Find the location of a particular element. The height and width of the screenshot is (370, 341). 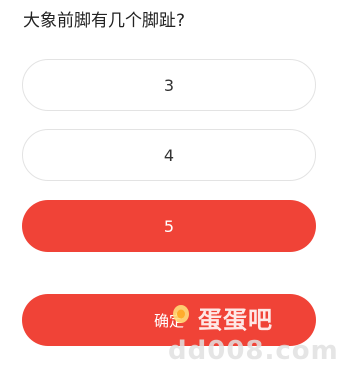

answer-option-4: 4 is located at coordinates (169, 155).